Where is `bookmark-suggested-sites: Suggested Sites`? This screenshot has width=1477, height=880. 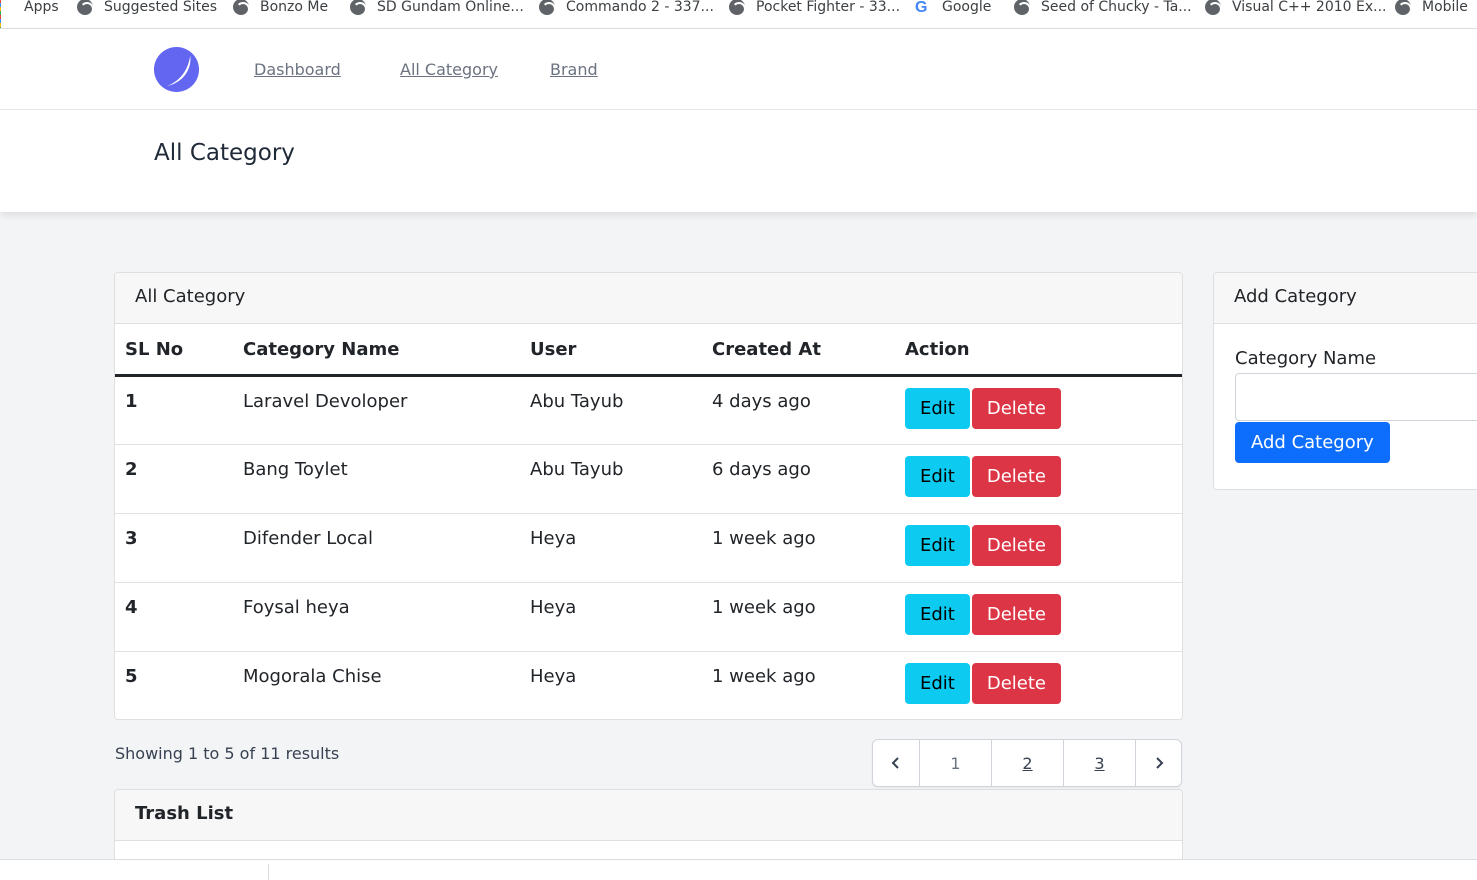 bookmark-suggested-sites: Suggested Sites is located at coordinates (147, 8).